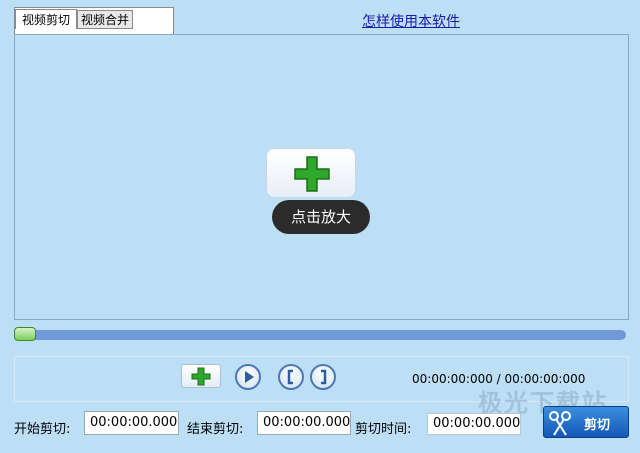 This screenshot has height=453, width=640. I want to click on bracket-right-icon, so click(324, 377).